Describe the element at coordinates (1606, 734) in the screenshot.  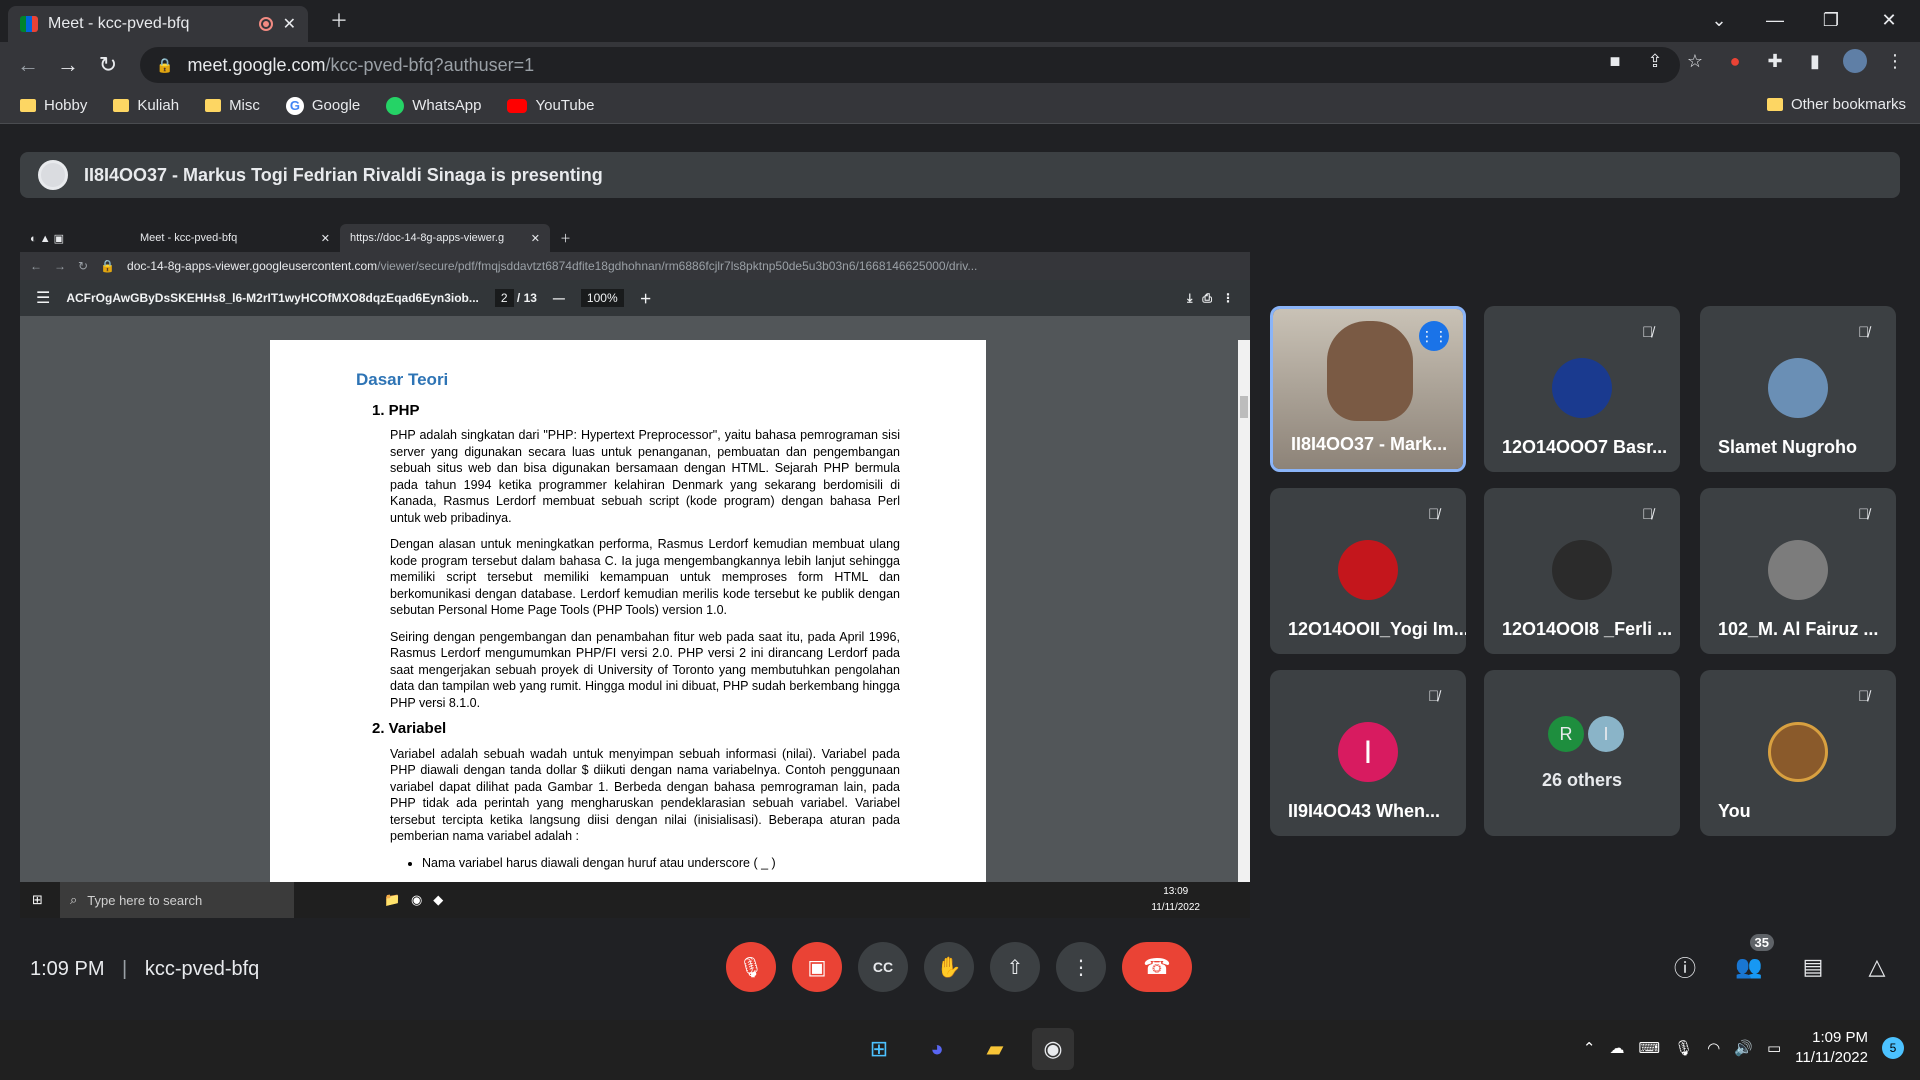
I see `avatar: I` at that location.